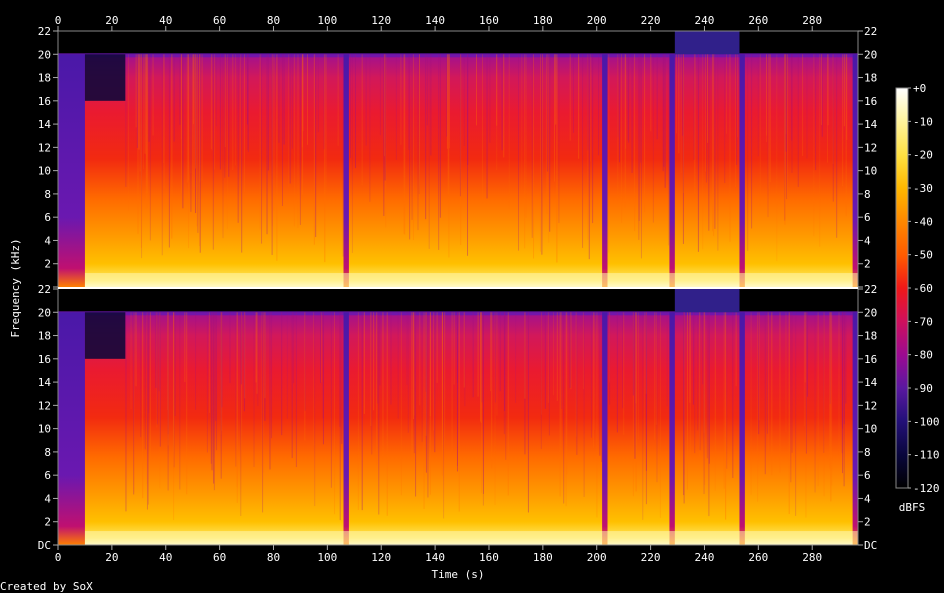  I want to click on intro-notch, so click(105, 335).